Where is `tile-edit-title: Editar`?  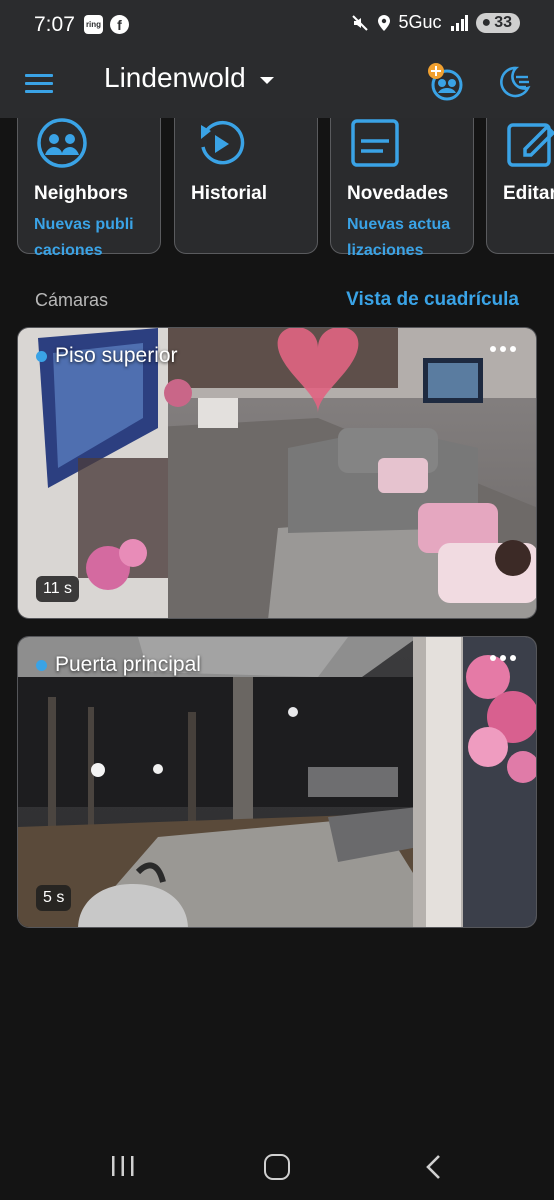 tile-edit-title: Editar is located at coordinates (528, 193).